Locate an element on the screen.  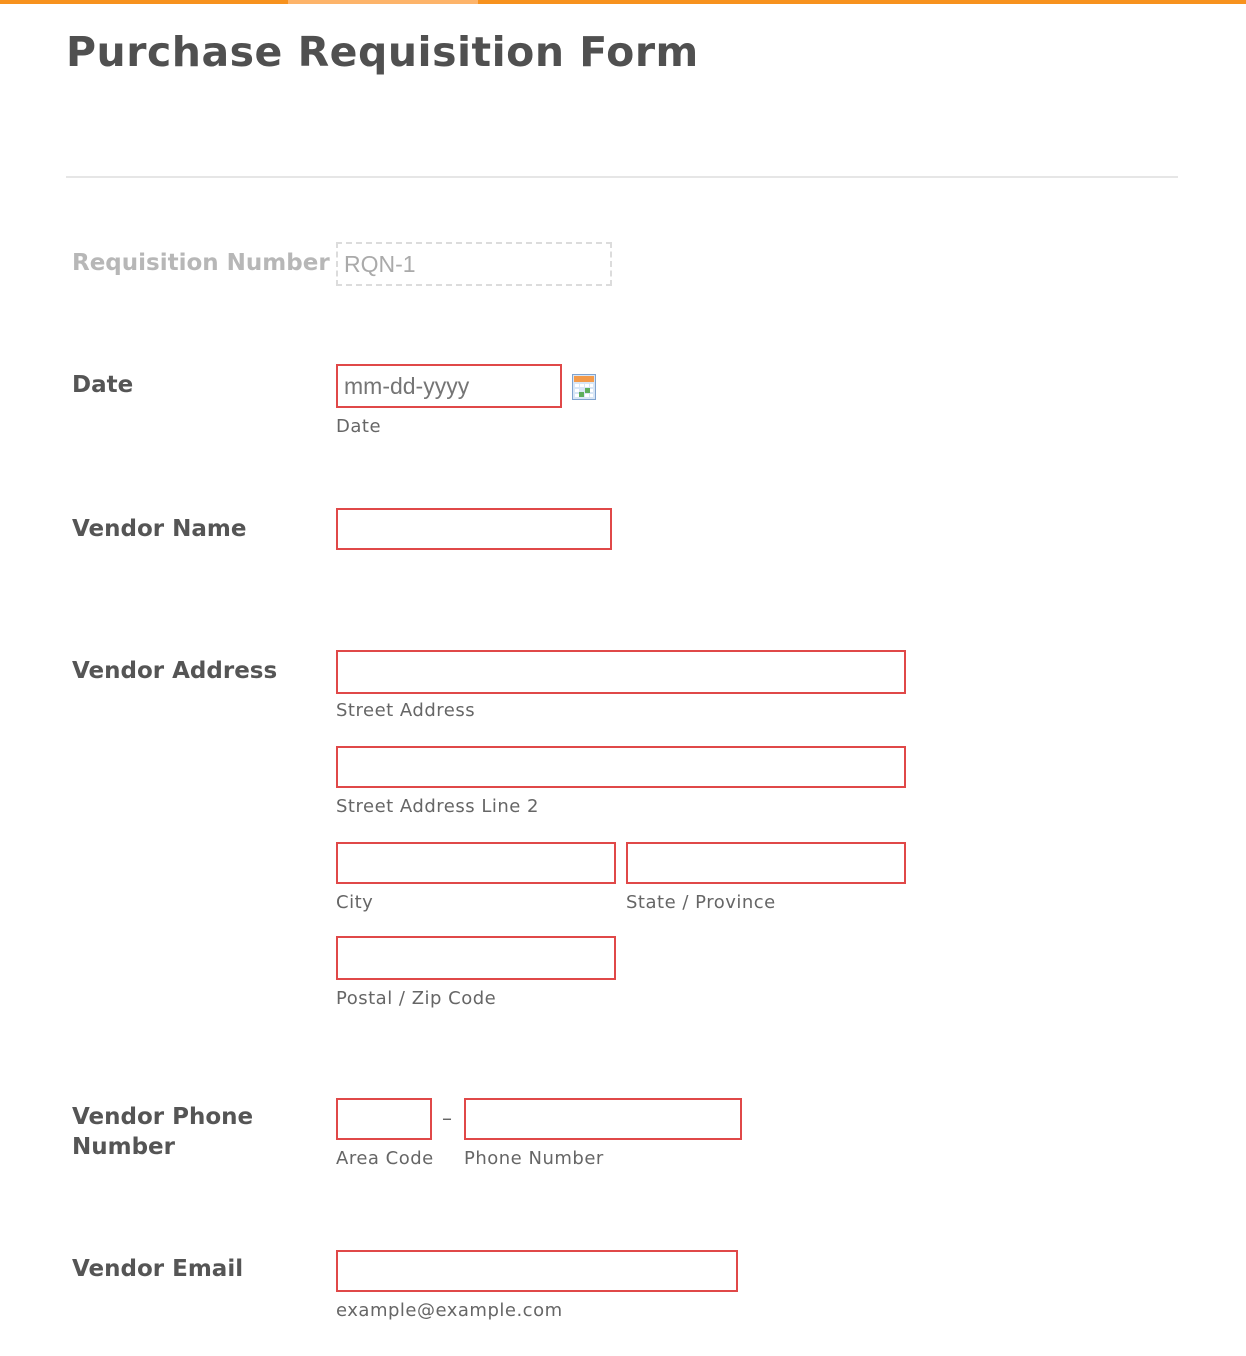
area-code-sublabel: Area Code is located at coordinates (385, 1158).